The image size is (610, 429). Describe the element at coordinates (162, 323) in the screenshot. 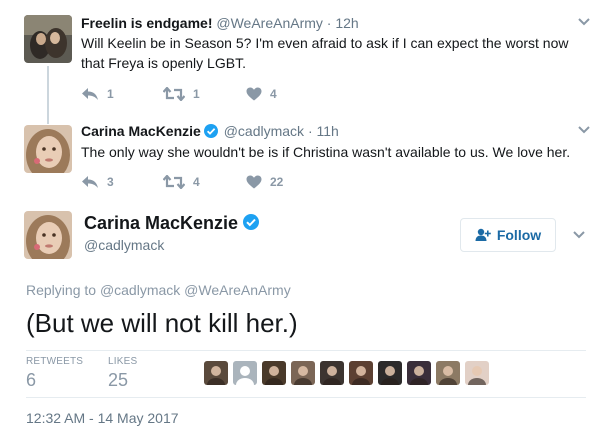

I see `tweet-text: (But we will not kill her.)` at that location.